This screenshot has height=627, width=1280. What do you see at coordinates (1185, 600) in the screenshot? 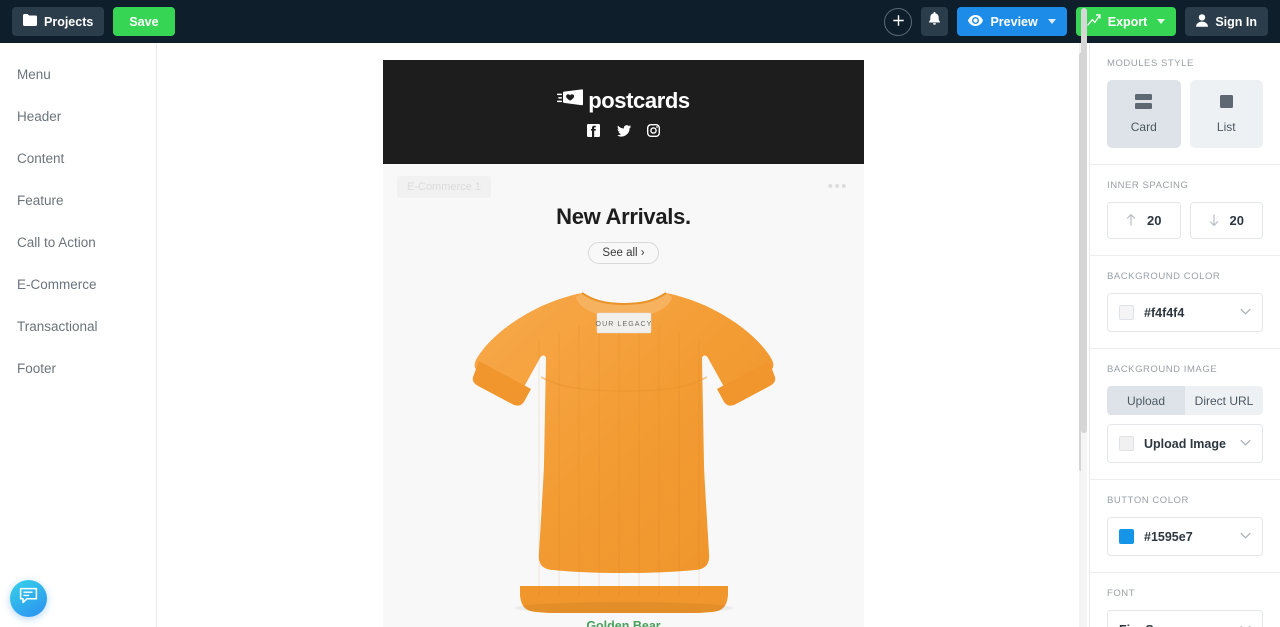
I see `font-section: Font Fira Sans` at bounding box center [1185, 600].